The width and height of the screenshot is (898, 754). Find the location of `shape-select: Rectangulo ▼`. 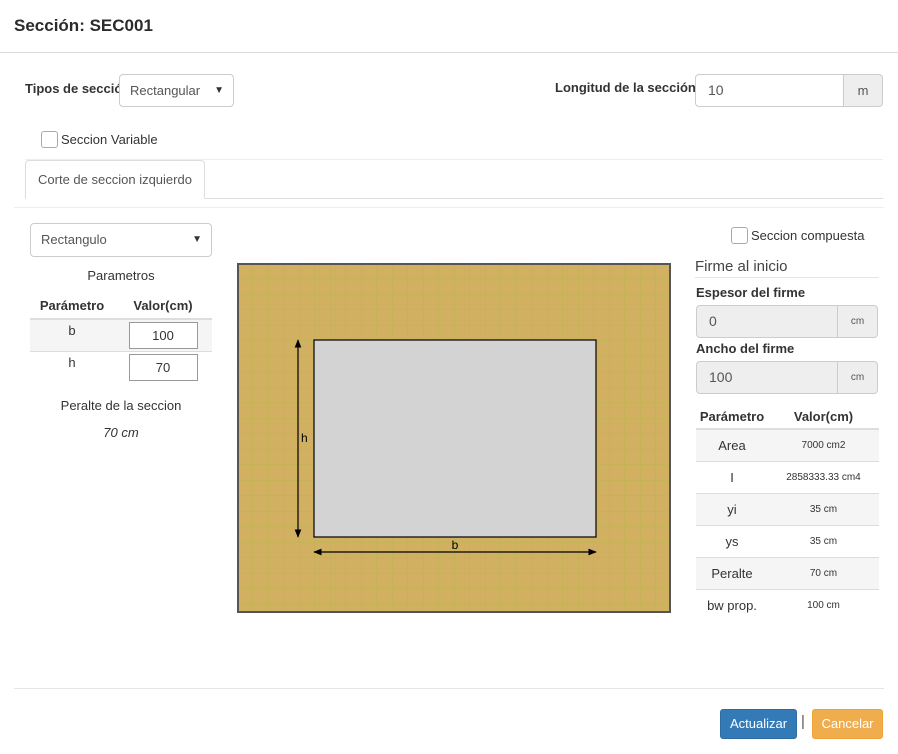

shape-select: Rectangulo ▼ is located at coordinates (121, 240).